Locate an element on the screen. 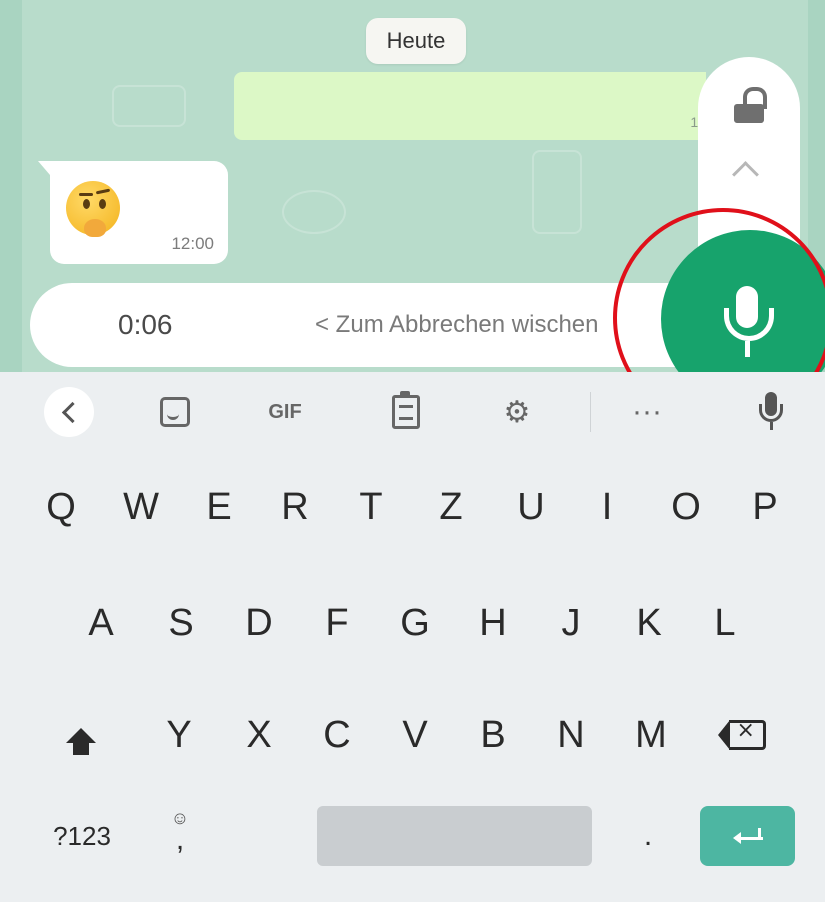 The width and height of the screenshot is (825, 902). key-g: G is located at coordinates (415, 623).